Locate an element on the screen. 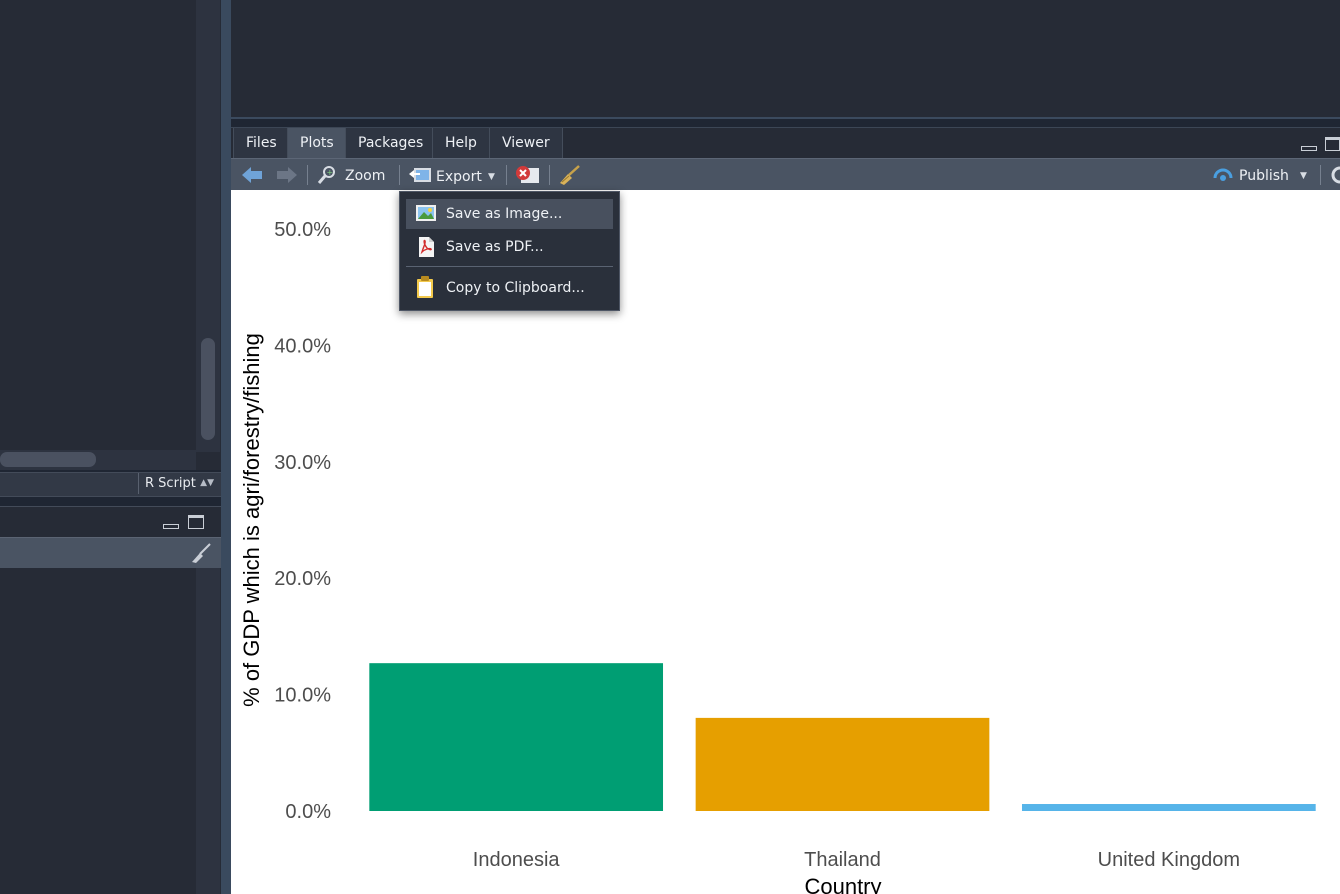 This screenshot has height=894, width=1340. image-icon is located at coordinates (426, 213).